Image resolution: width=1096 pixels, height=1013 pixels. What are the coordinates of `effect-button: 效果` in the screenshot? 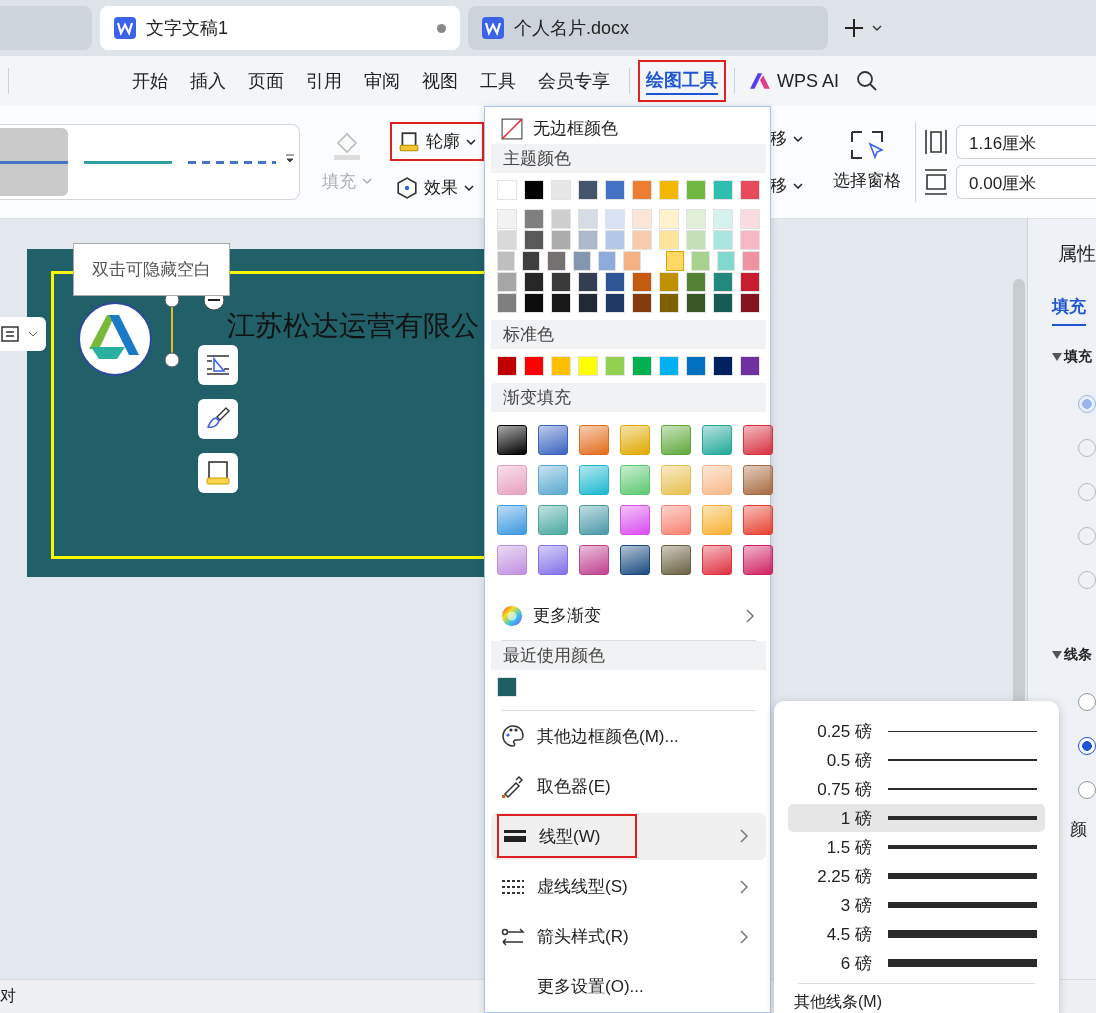 It's located at (437, 187).